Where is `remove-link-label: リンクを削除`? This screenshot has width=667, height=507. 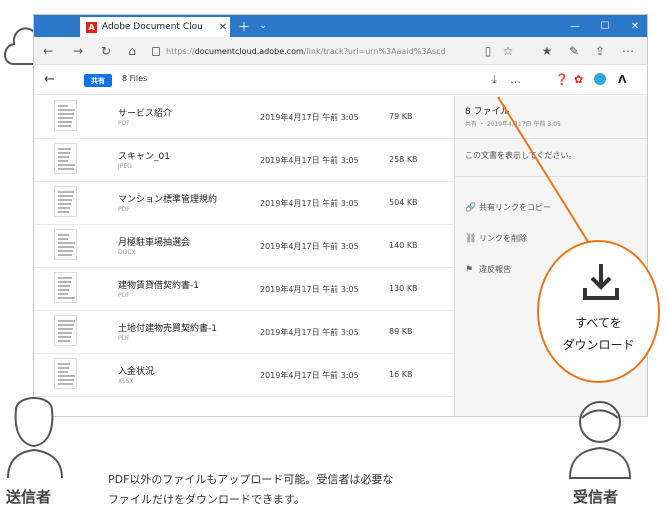 remove-link-label: リンクを削除 is located at coordinates (503, 238).